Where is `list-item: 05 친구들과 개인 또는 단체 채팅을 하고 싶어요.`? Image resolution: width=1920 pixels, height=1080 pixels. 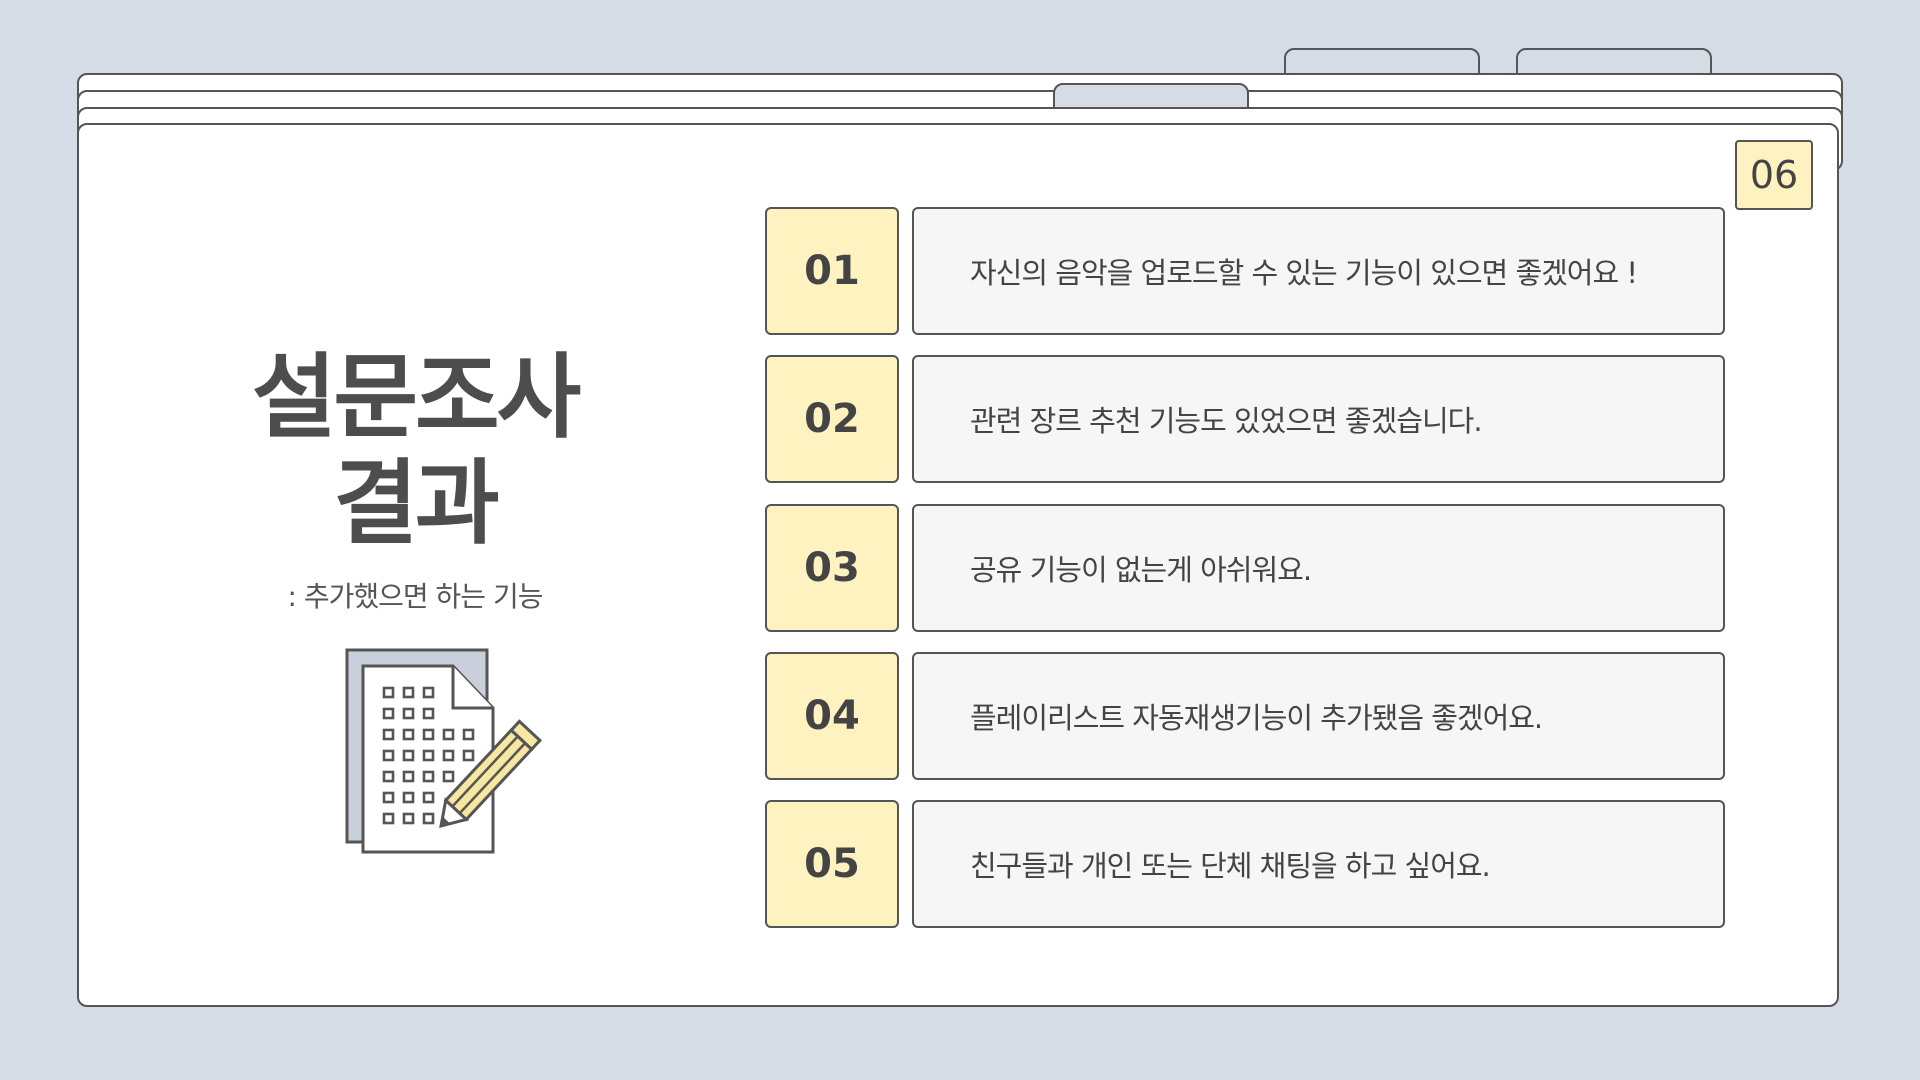
list-item: 05 친구들과 개인 또는 단체 채팅을 하고 싶어요. is located at coordinates (1245, 864).